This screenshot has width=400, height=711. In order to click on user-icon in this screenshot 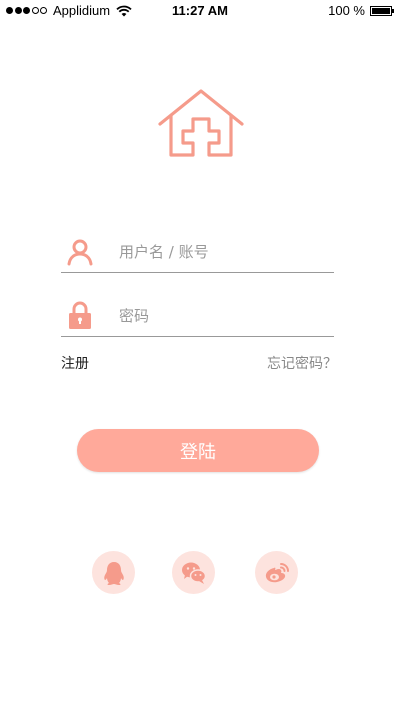, I will do `click(80, 252)`.